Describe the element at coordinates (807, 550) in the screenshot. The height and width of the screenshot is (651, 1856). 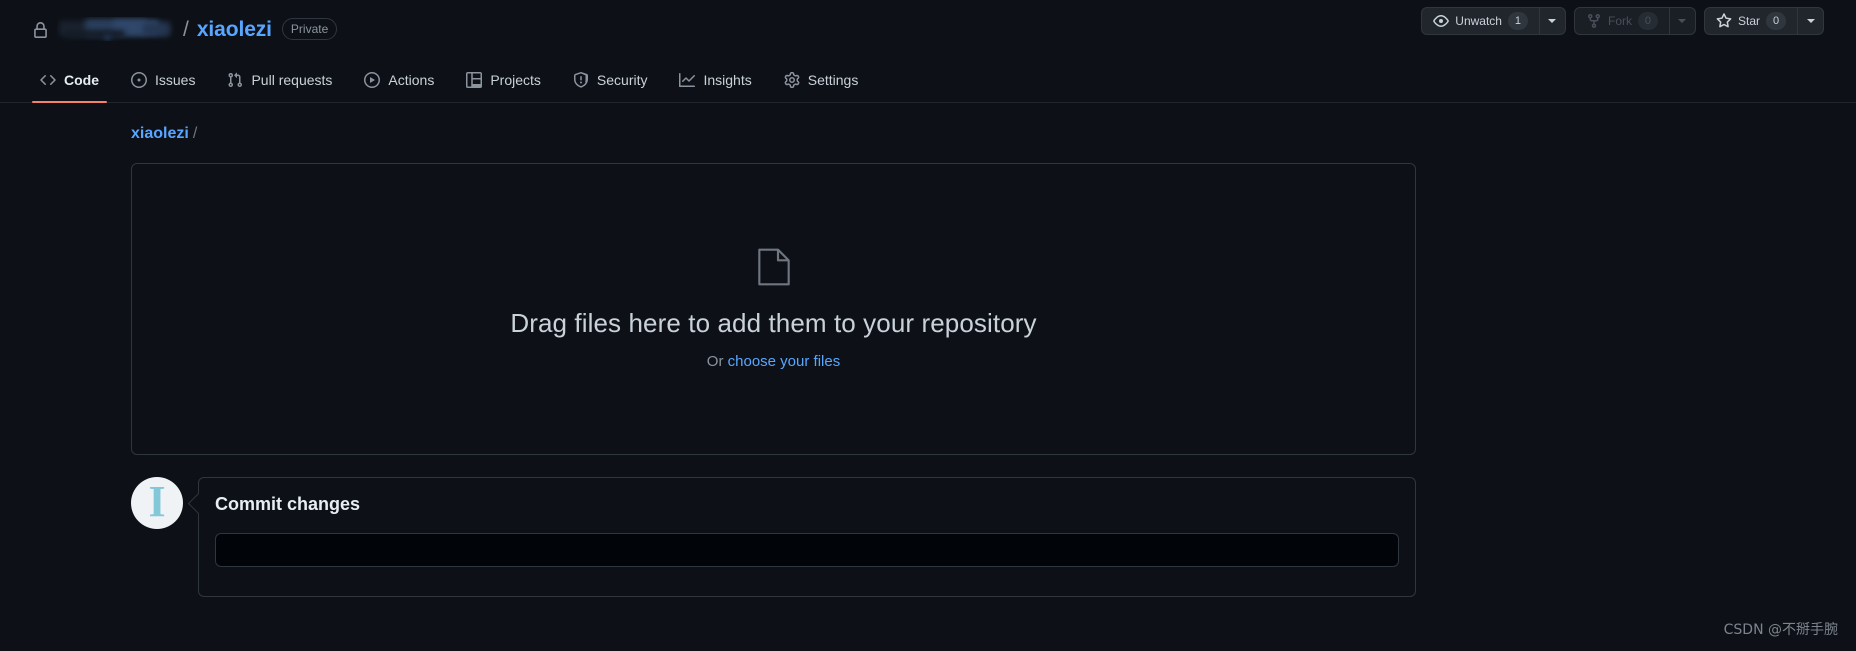
I see `commit-message-input` at that location.